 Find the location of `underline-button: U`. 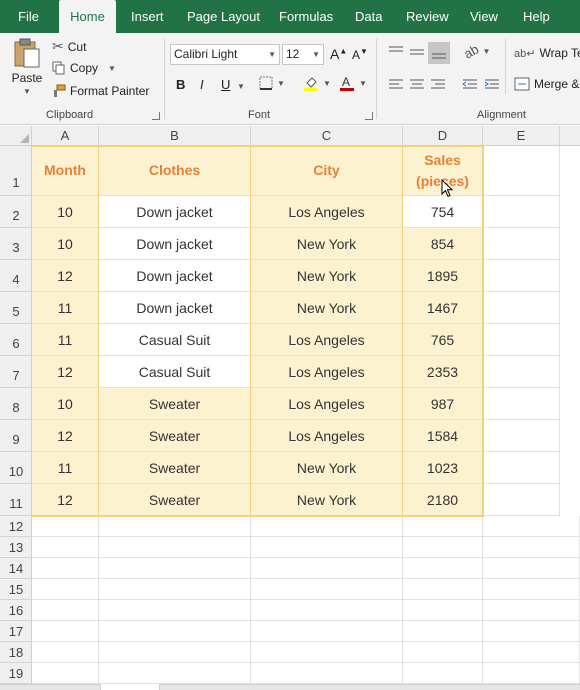

underline-button: U is located at coordinates (225, 84).